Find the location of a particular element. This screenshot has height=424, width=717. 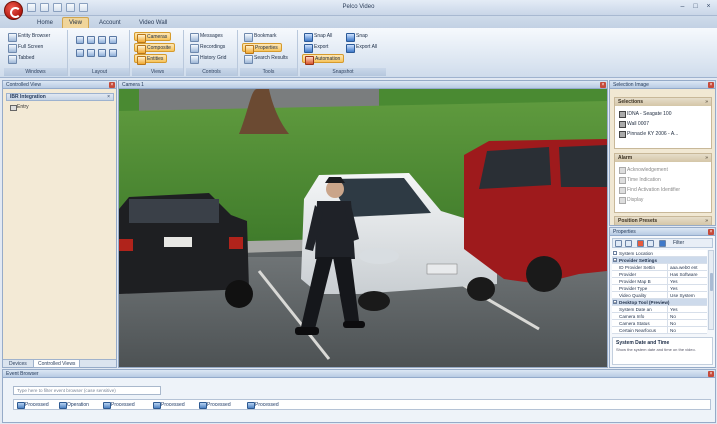

cameras-button: Cameras is located at coordinates (153, 37).